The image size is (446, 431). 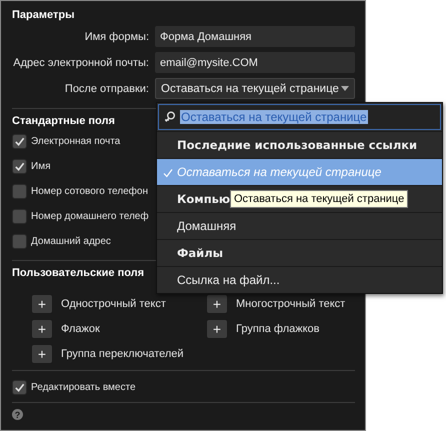 I want to click on help-icon: ?, so click(x=17, y=414).